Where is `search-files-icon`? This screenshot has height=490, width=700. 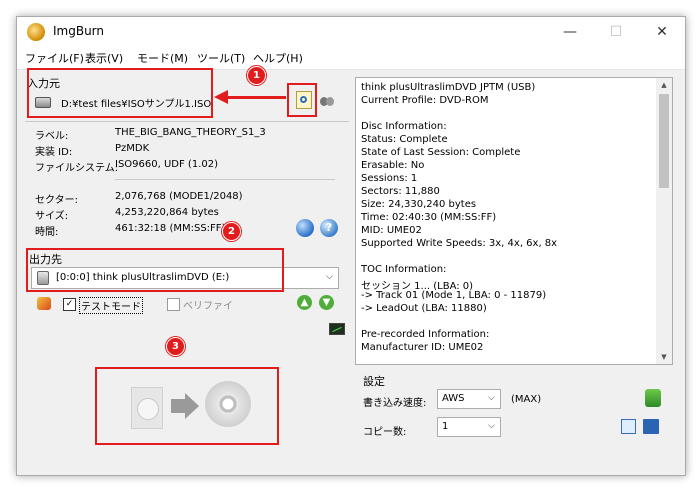 search-files-icon is located at coordinates (327, 100).